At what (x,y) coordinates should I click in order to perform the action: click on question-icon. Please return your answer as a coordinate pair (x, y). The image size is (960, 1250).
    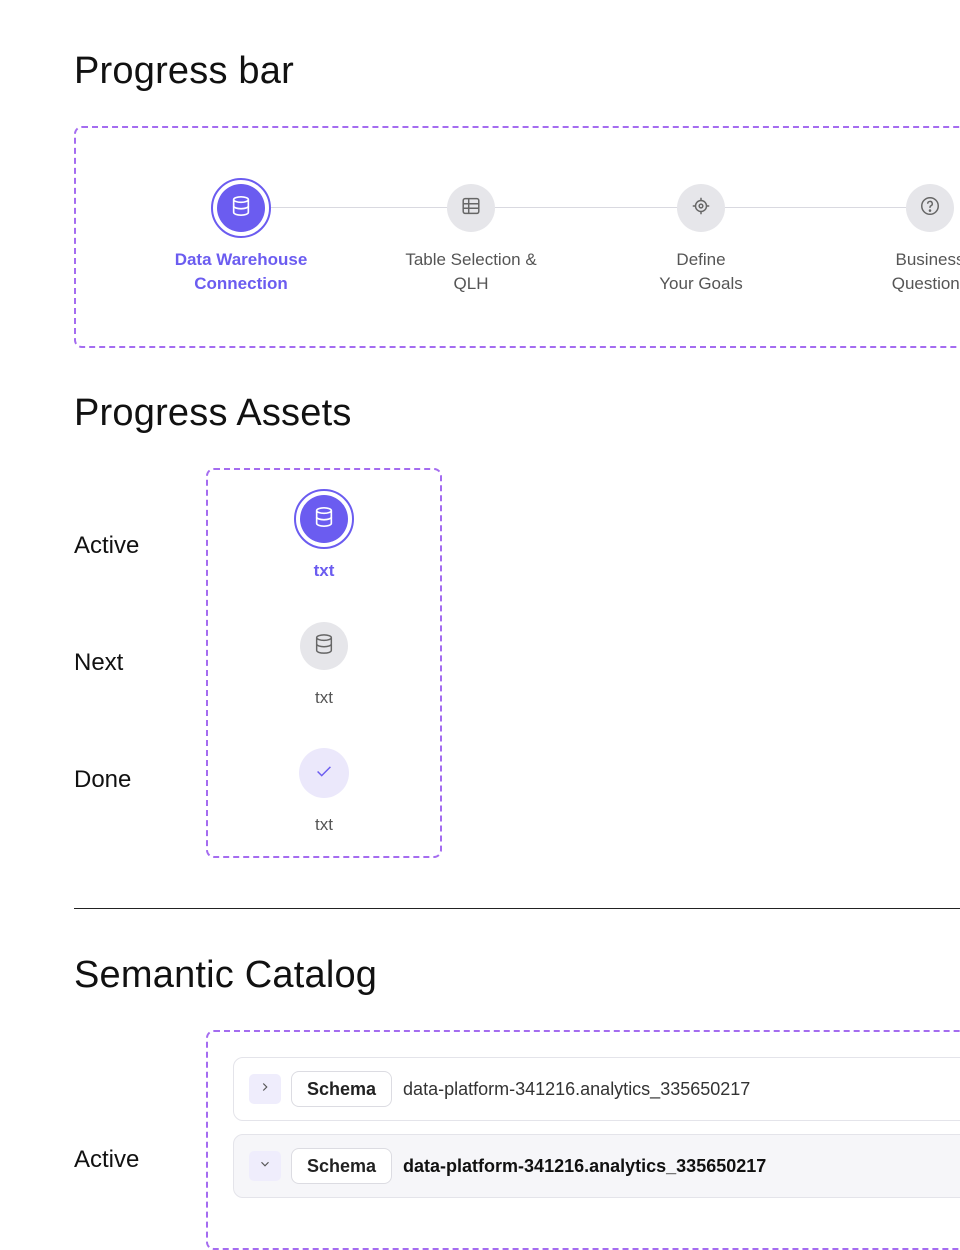
    Looking at the image, I should click on (930, 208).